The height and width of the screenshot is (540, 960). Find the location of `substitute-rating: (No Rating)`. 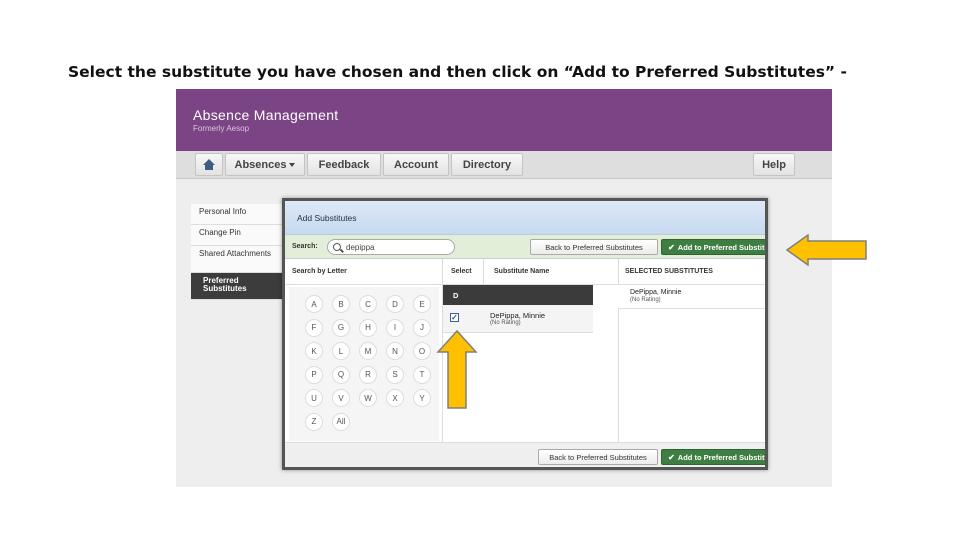

substitute-rating: (No Rating) is located at coordinates (505, 323).